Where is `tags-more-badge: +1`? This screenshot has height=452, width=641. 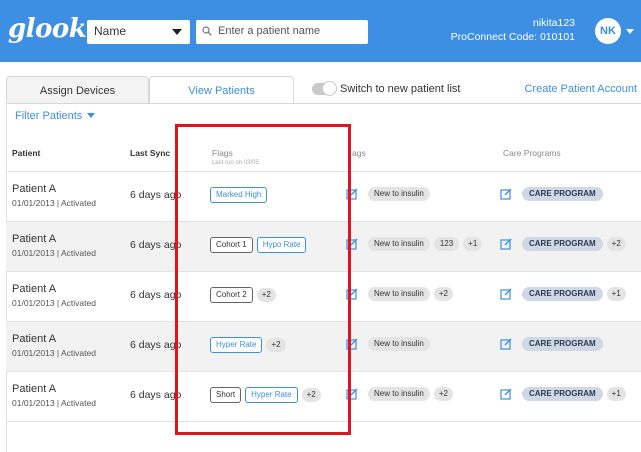 tags-more-badge: +1 is located at coordinates (473, 244).